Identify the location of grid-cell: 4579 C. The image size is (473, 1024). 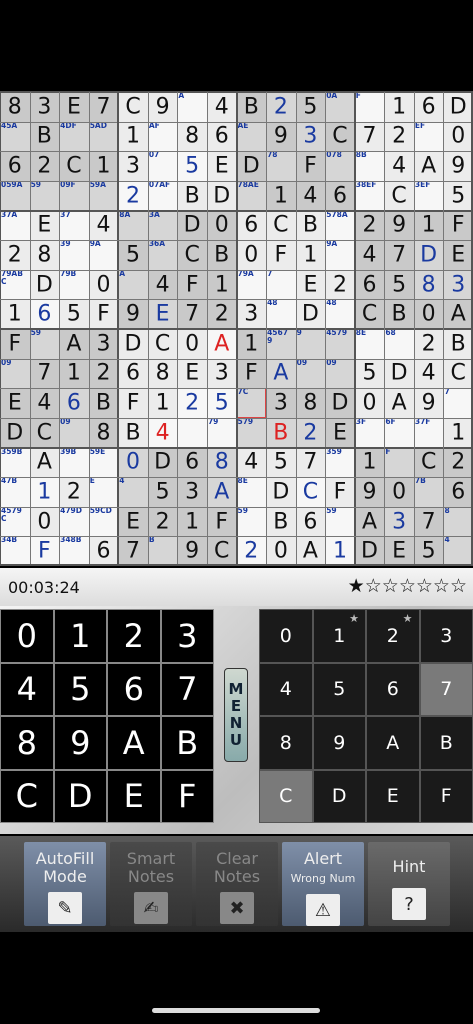
(15, 521).